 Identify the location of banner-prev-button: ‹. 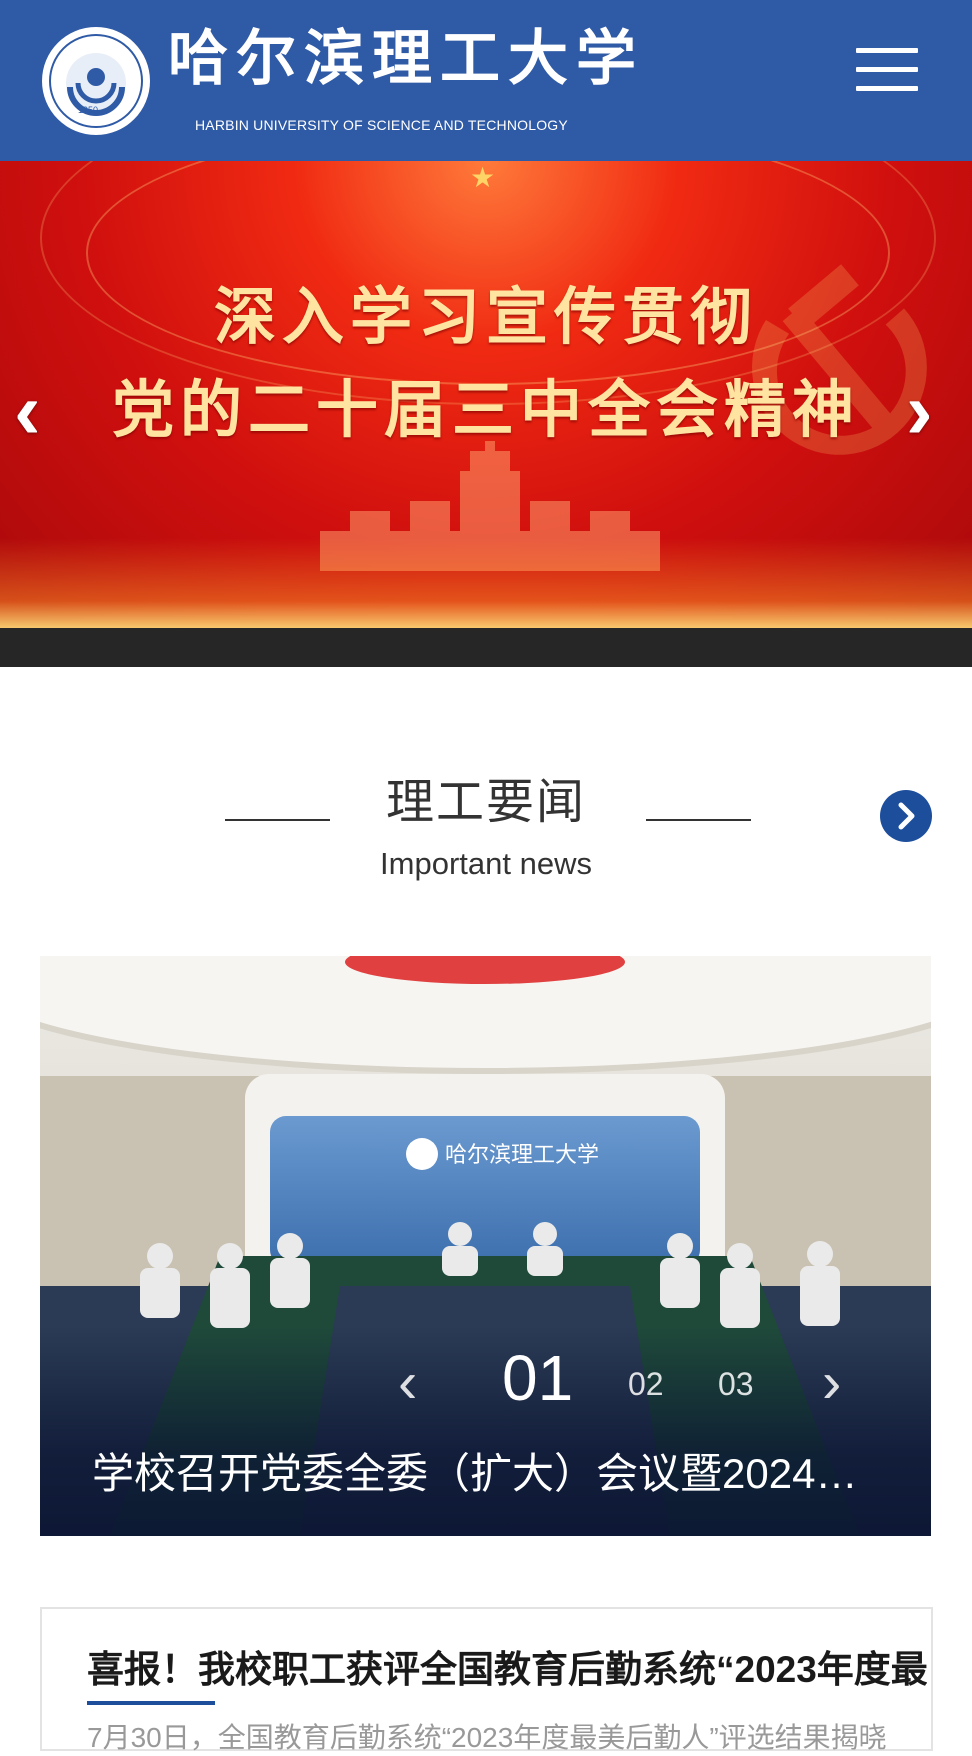
(27, 411).